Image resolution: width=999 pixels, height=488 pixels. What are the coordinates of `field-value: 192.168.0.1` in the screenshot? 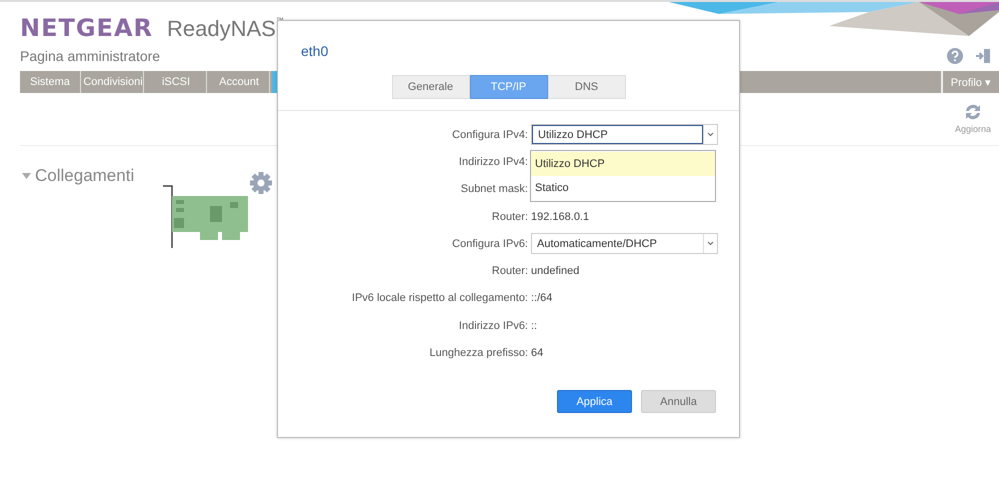 It's located at (560, 216).